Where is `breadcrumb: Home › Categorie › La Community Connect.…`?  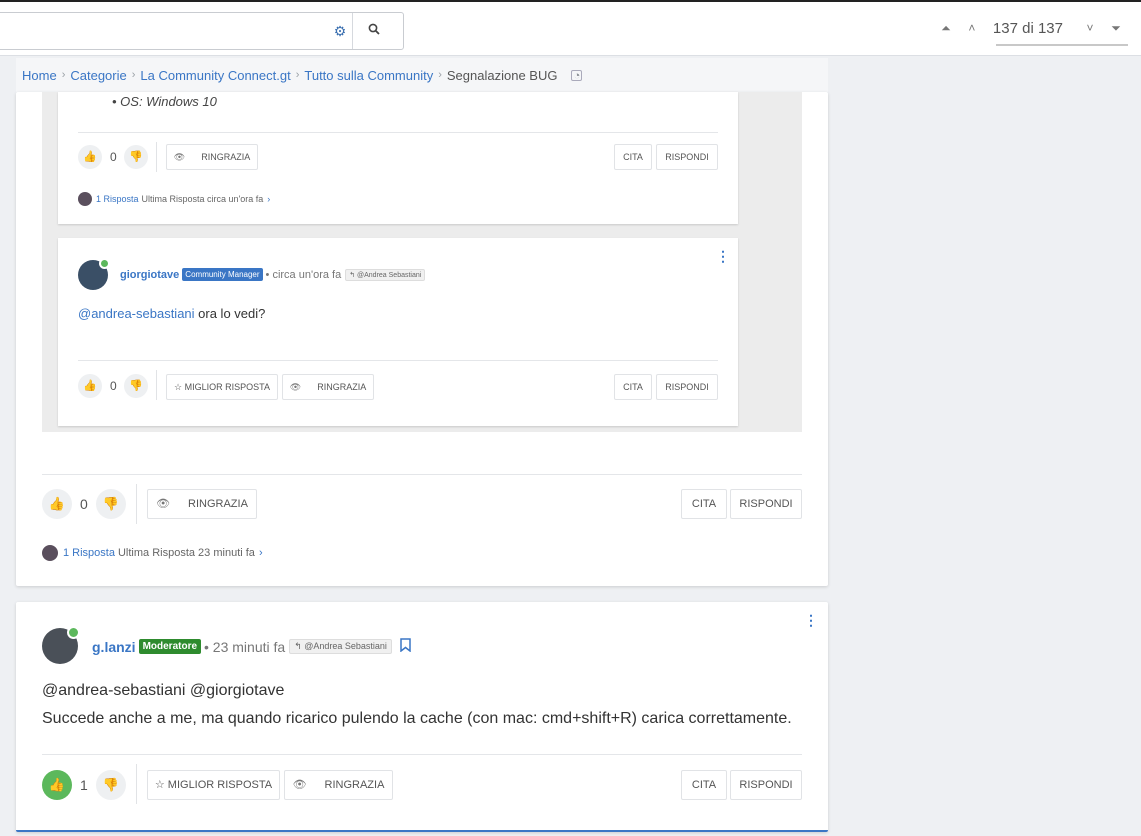 breadcrumb: Home › Categorie › La Community Connect.… is located at coordinates (422, 75).